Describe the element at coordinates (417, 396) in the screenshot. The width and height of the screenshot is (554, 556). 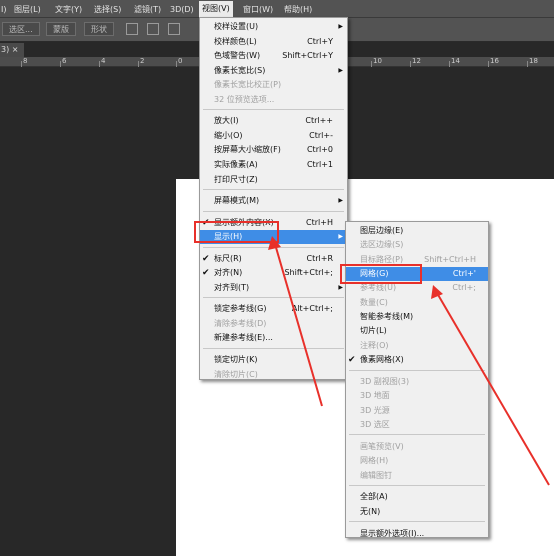
I see `show-submenu-item-11: 3D 地面` at that location.